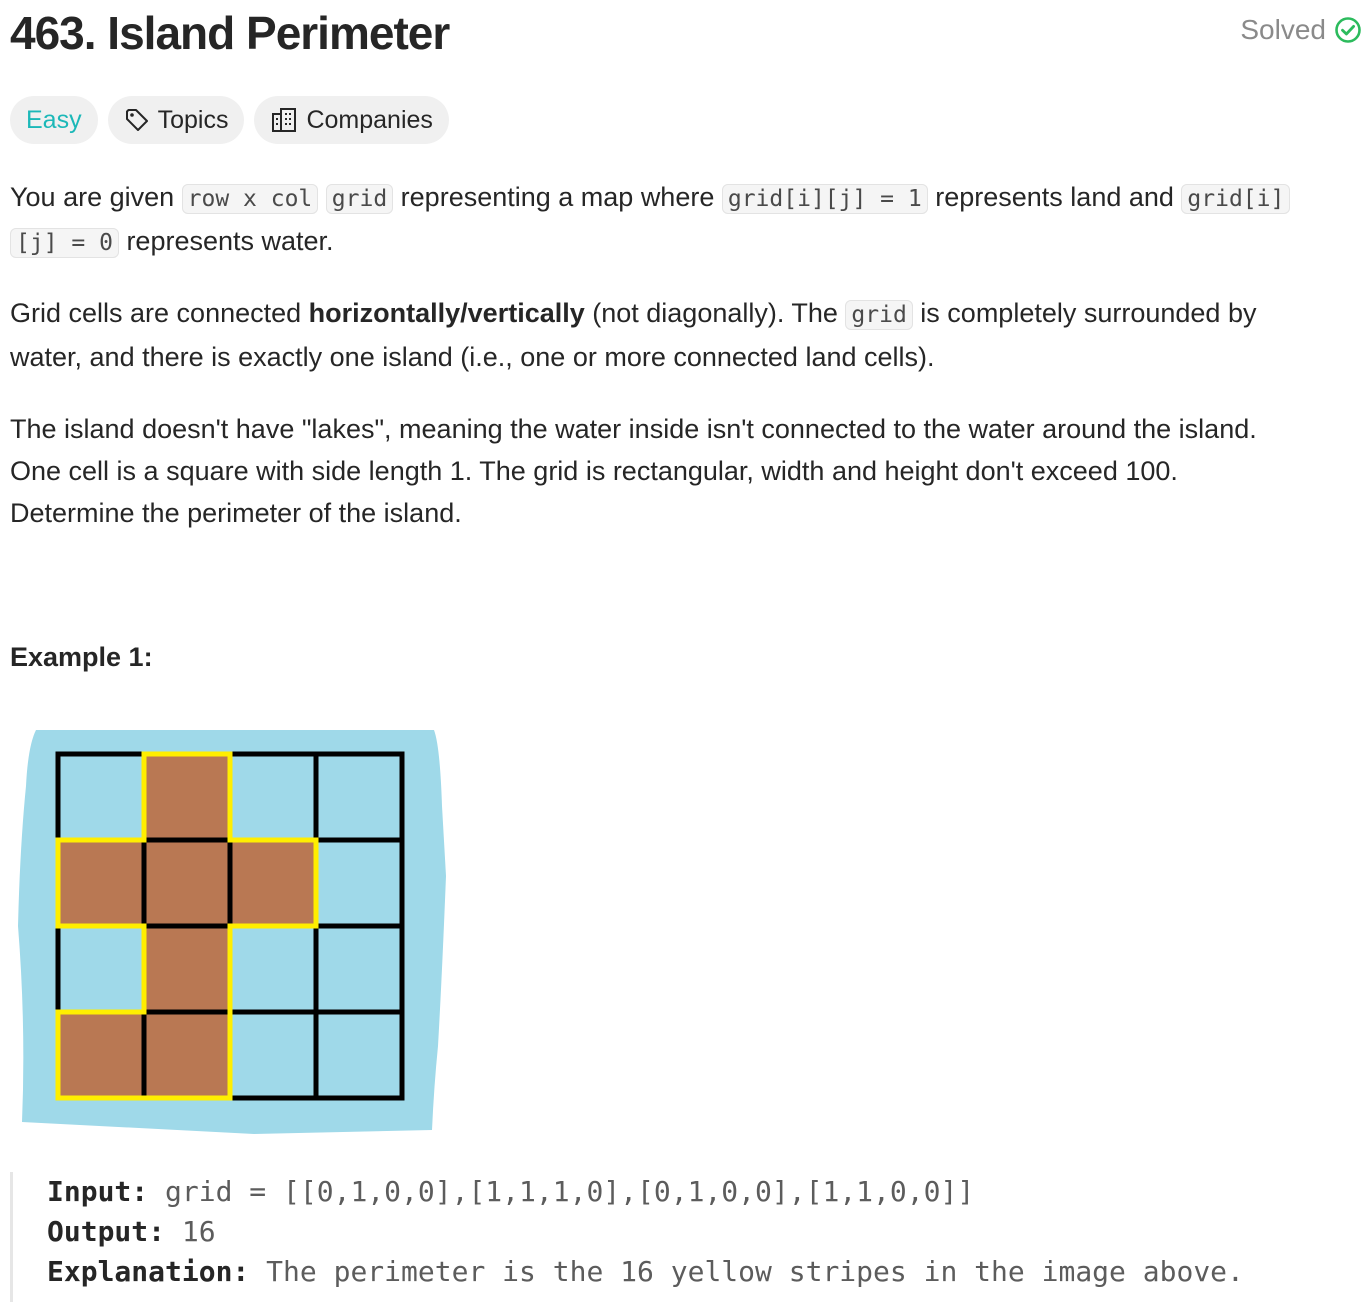 The width and height of the screenshot is (1372, 1312). What do you see at coordinates (236, 513) in the screenshot?
I see `text: Determine the perimeter of the island.` at bounding box center [236, 513].